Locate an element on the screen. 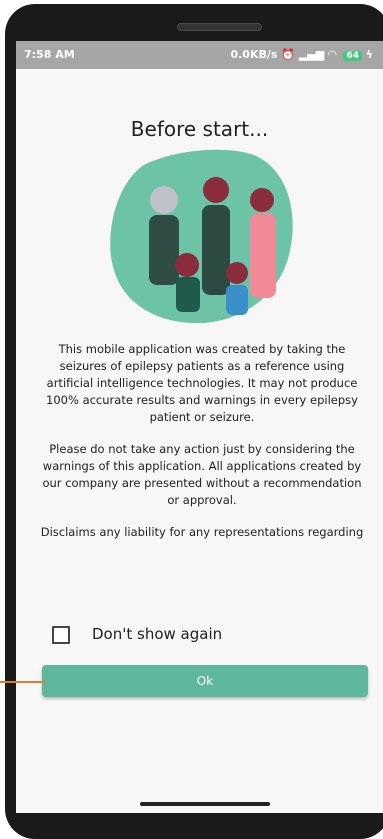 The height and width of the screenshot is (839, 383). wifi-icon: ◠ is located at coordinates (332, 54).